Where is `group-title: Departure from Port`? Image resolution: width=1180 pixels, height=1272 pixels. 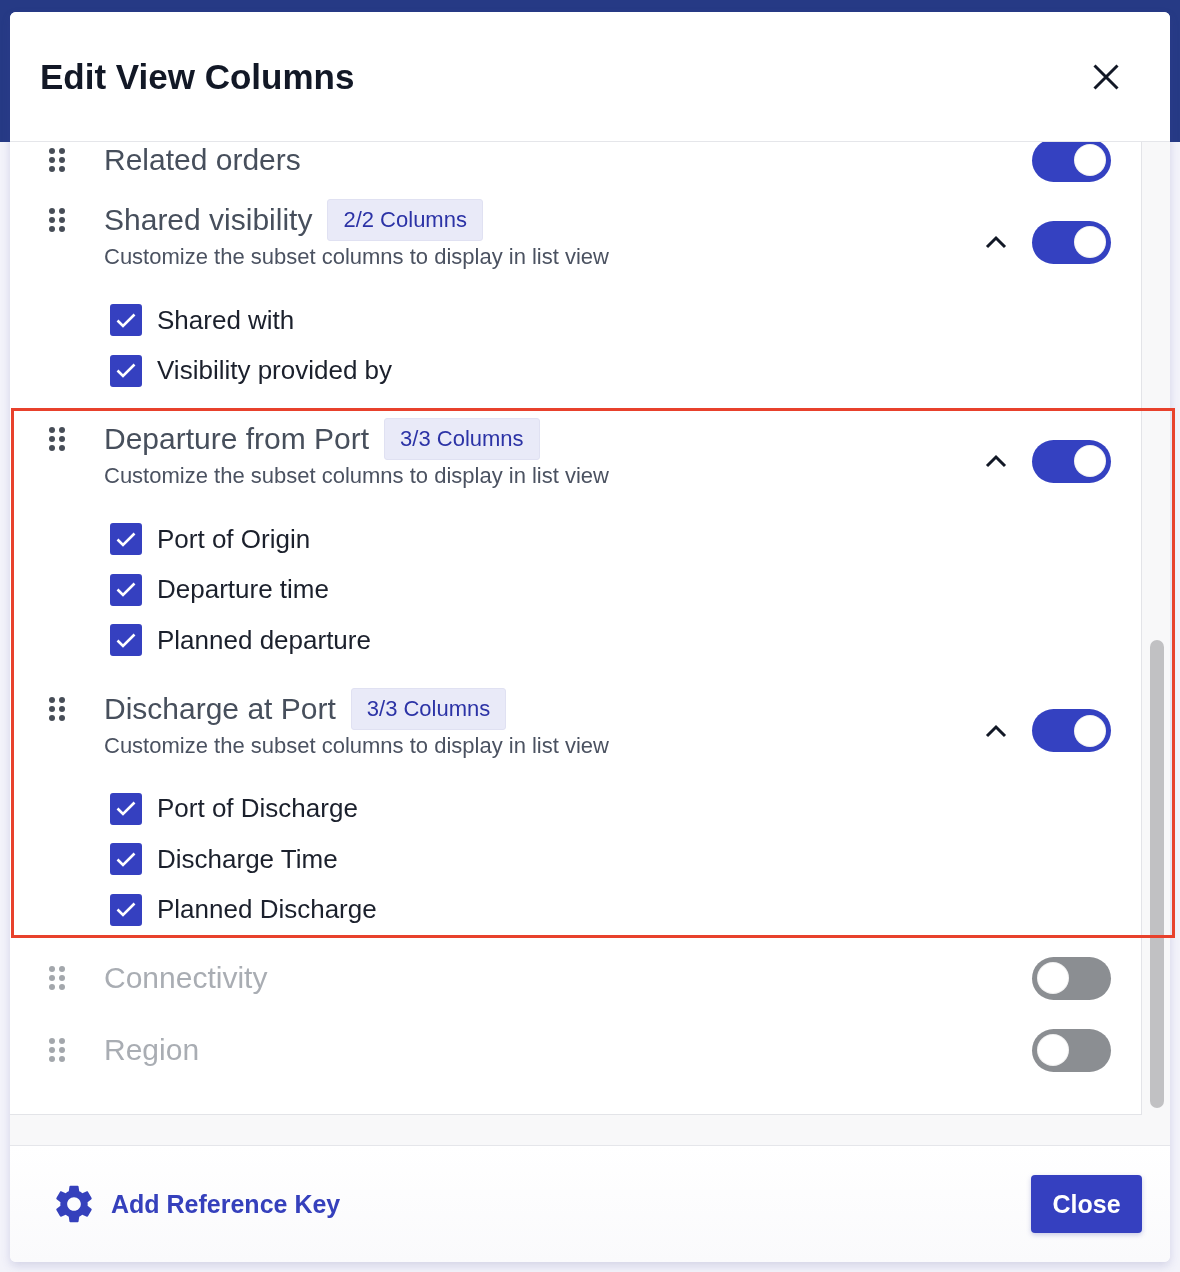 group-title: Departure from Port is located at coordinates (237, 439).